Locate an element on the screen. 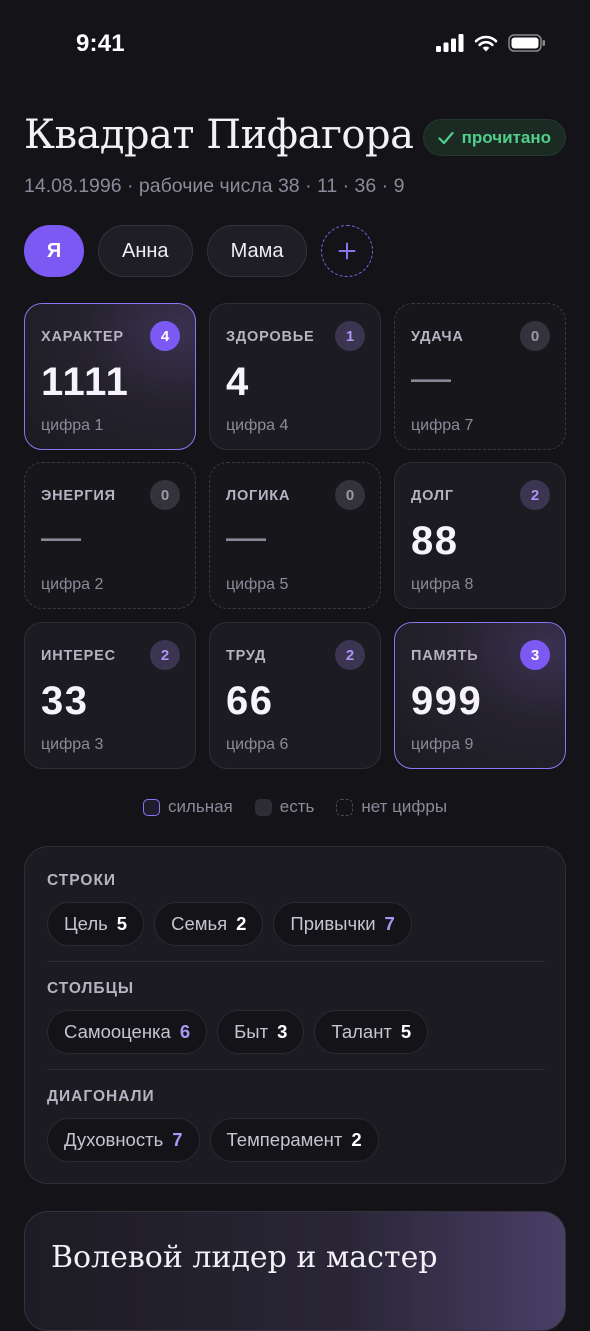 This screenshot has width=590, height=1331. result-card: Волевой лидер и мастер is located at coordinates (295, 1271).